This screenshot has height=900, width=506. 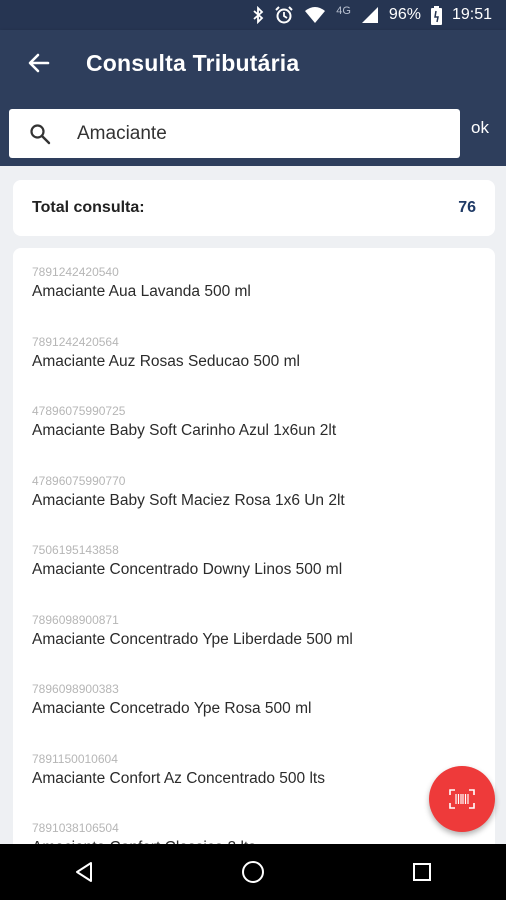 I want to click on product-name: Amaciante Concetrado Ype Rosa 500 ml, so click(x=172, y=708).